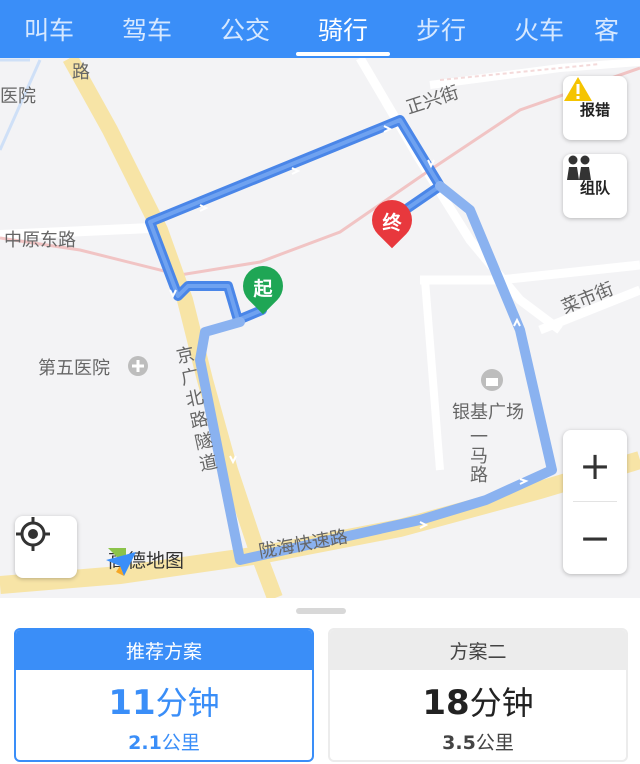 The image size is (640, 764). I want to click on street-label-yima: 一马路, so click(479, 456).